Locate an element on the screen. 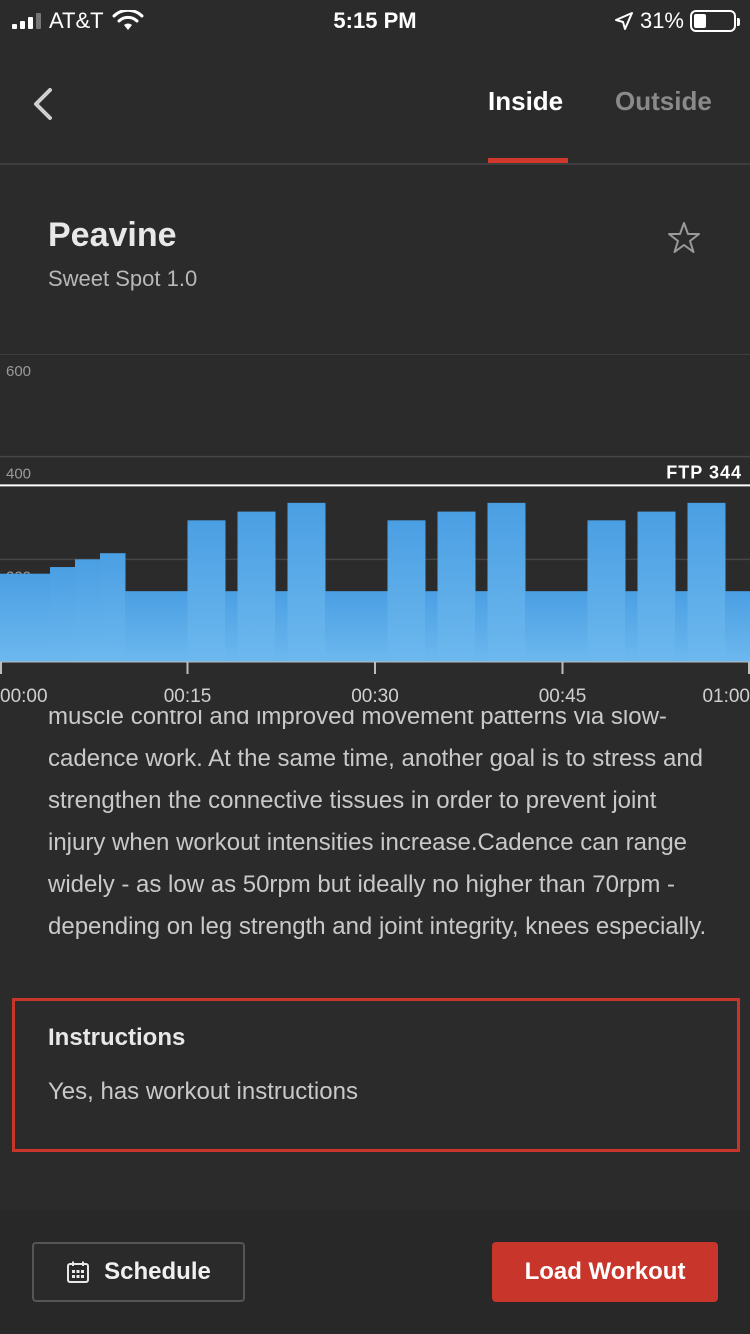 The width and height of the screenshot is (750, 1334). load-workout-button: Load Workout is located at coordinates (605, 1272).